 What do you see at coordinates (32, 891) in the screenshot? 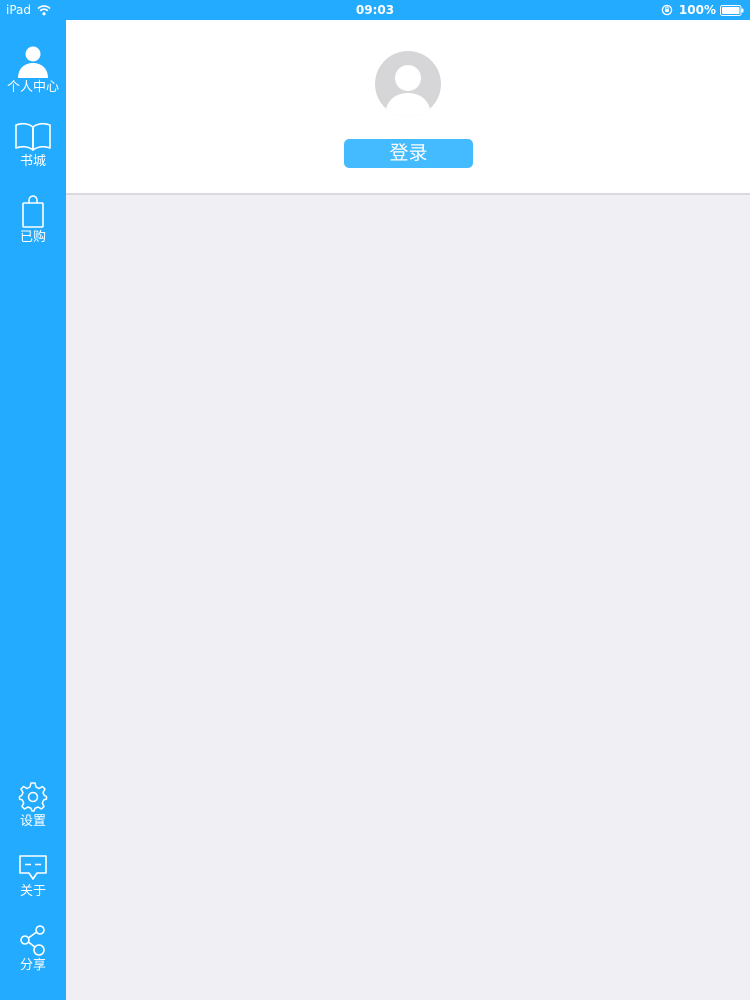
I see `sidebar-item-label: 关于` at bounding box center [32, 891].